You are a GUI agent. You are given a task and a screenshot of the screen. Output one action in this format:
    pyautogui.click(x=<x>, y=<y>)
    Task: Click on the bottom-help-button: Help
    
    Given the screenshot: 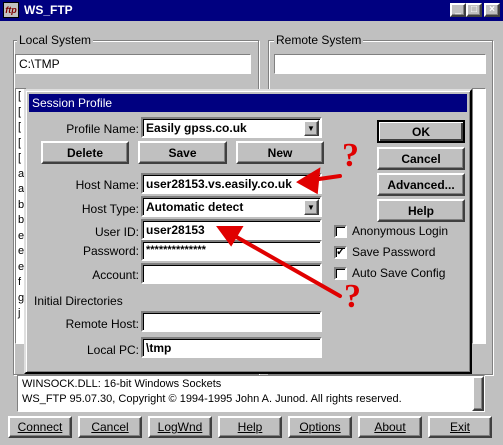 What is the action you would take?
    pyautogui.click(x=250, y=427)
    